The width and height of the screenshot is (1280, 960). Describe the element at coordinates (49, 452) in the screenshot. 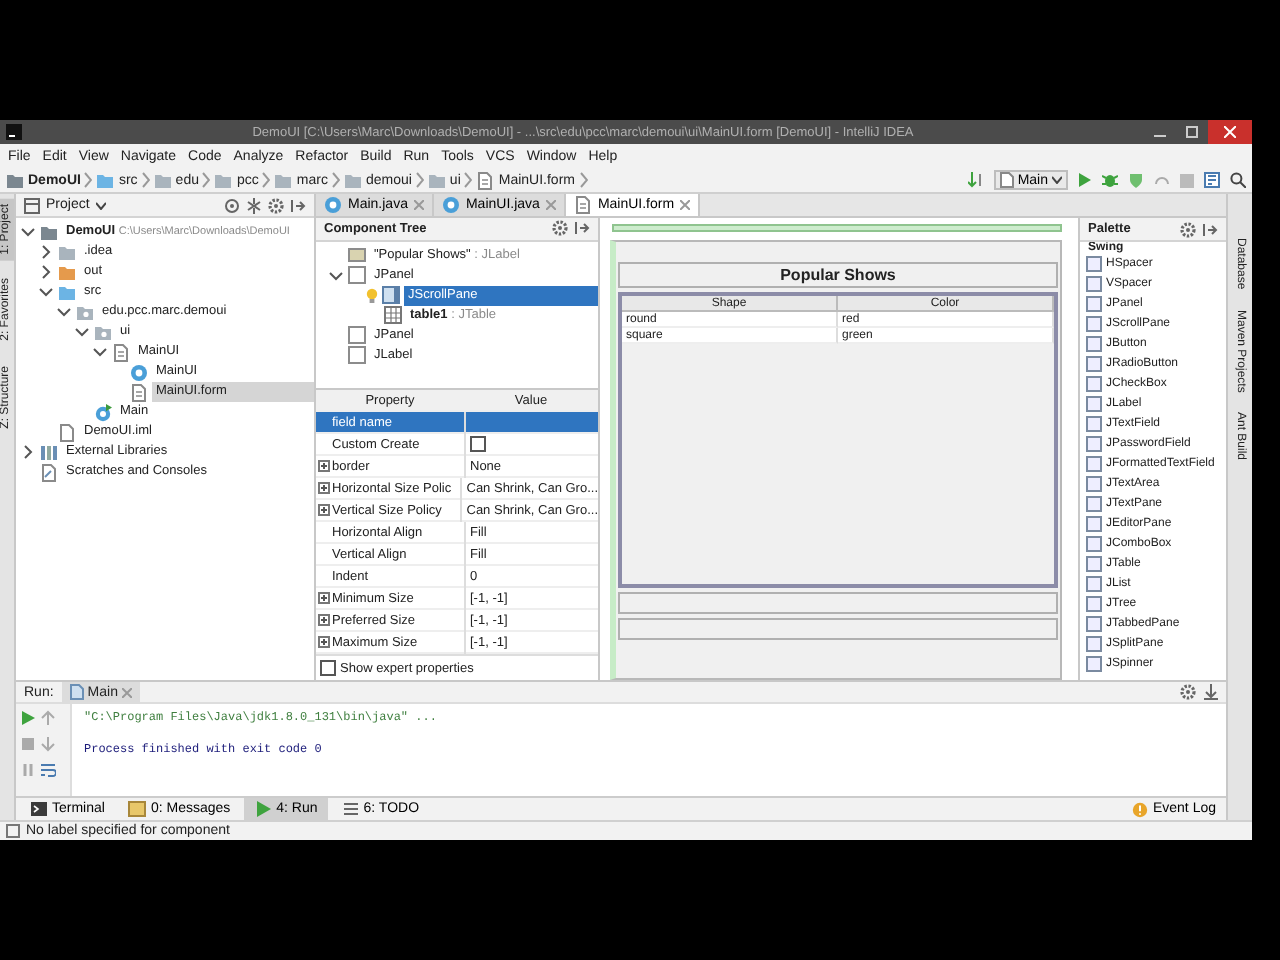

I see `library-icon` at that location.